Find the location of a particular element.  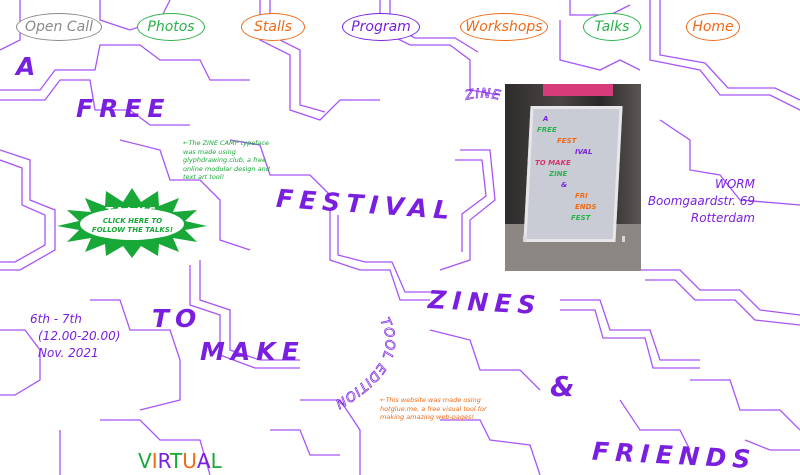

poster-word: A is located at coordinates (546, 119).